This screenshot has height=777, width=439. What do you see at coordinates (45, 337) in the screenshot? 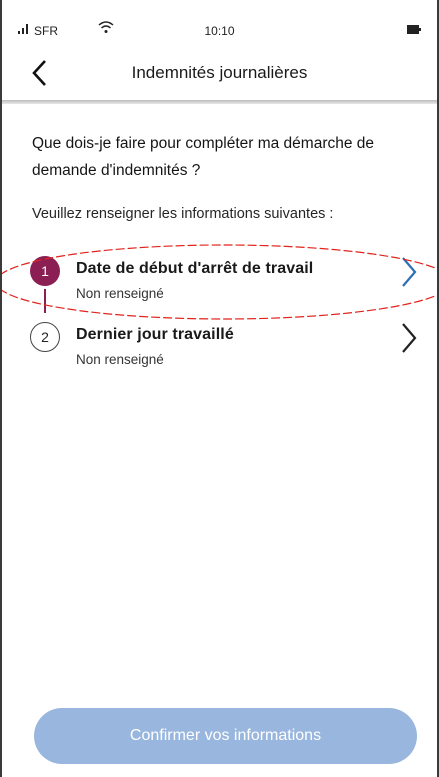
I see `step-number-badge: 2` at bounding box center [45, 337].